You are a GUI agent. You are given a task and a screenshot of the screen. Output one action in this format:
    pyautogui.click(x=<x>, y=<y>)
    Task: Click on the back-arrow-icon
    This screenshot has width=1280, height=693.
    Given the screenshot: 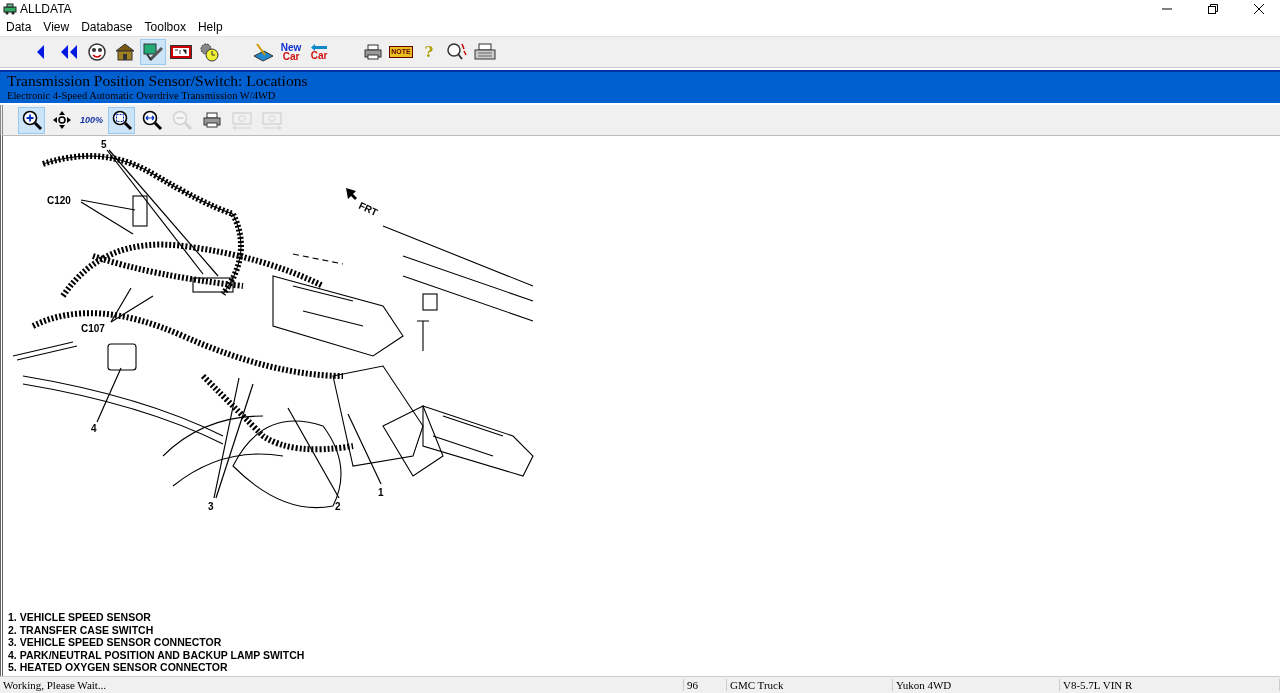 What is the action you would take?
    pyautogui.click(x=41, y=52)
    